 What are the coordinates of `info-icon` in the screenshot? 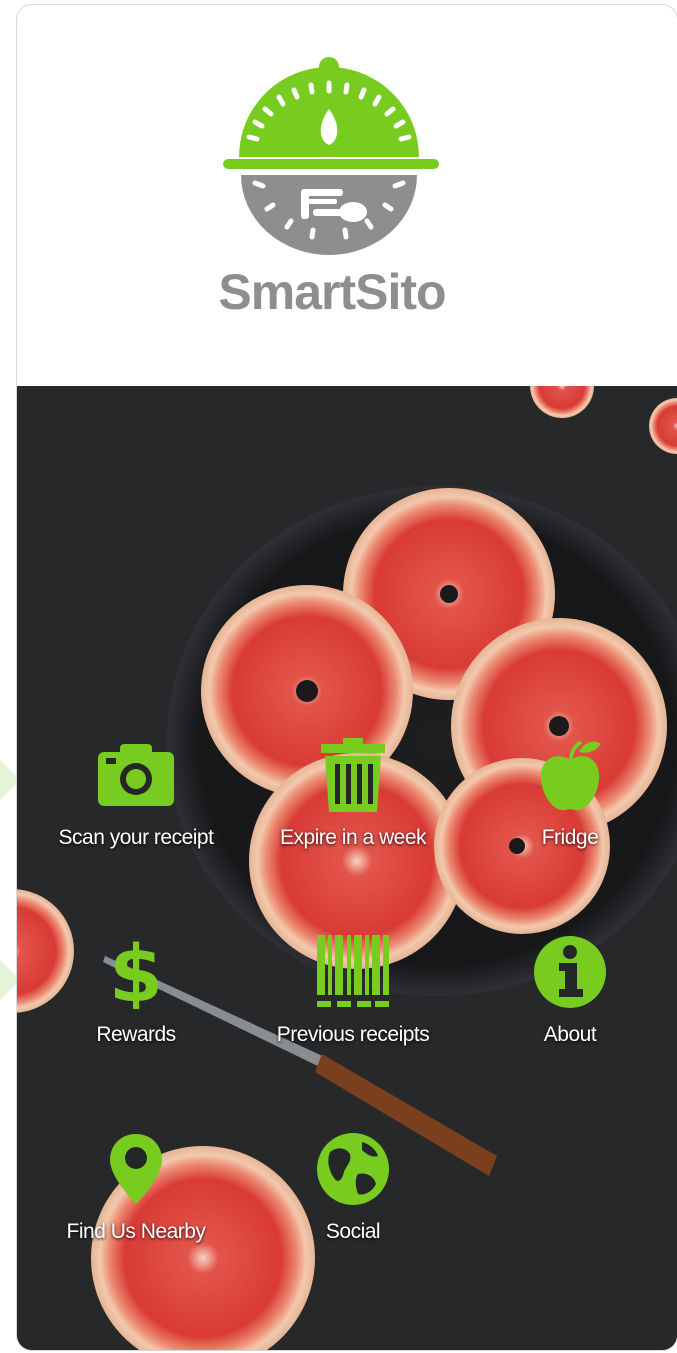 It's located at (570, 972).